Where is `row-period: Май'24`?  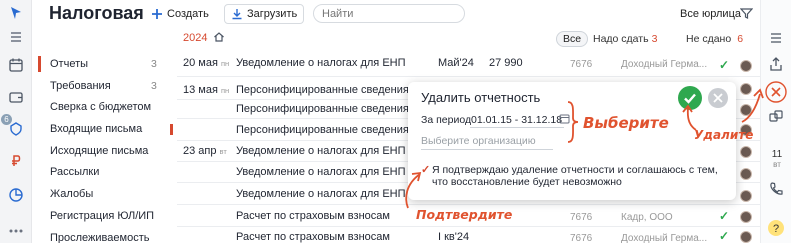 row-period: Май'24 is located at coordinates (456, 63).